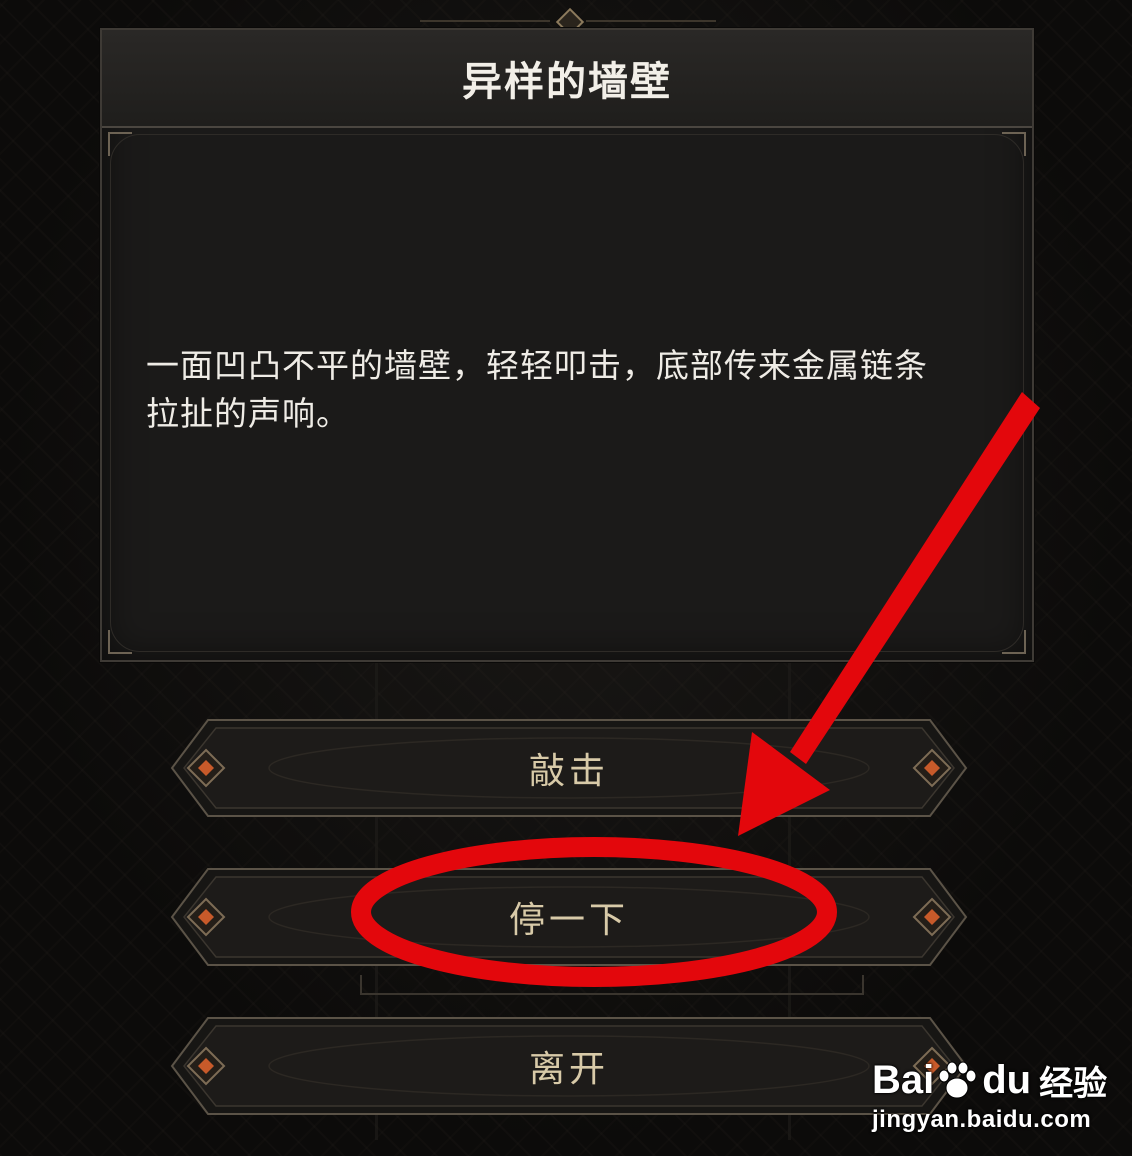 The image size is (1132, 1156). I want to click on choice-button-knock: 敲击, so click(569, 768).